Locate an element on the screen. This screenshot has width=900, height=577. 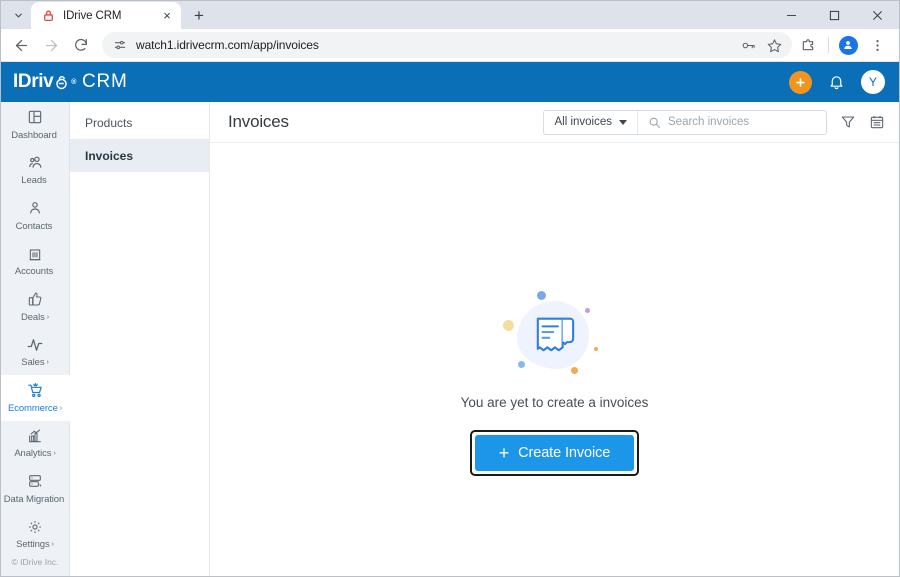
sidebar-label: Accounts is located at coordinates (34, 272).